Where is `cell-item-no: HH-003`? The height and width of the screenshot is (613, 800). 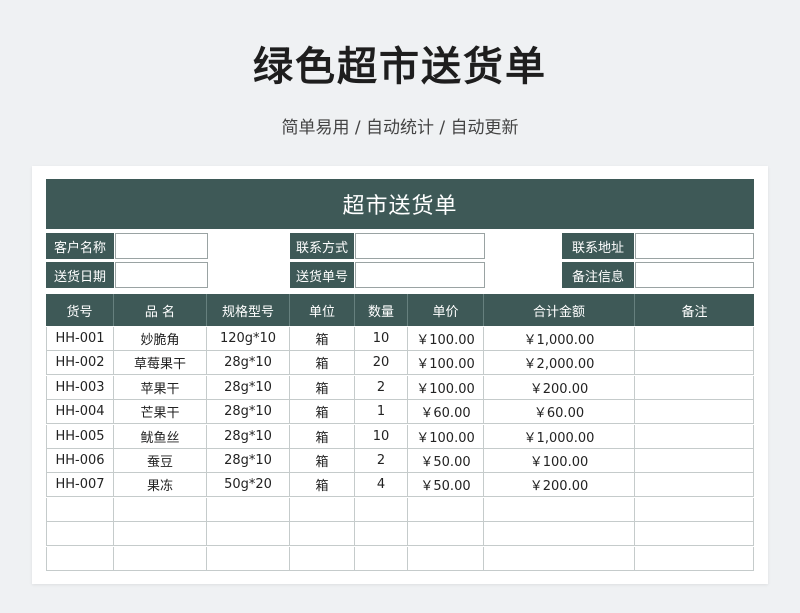 cell-item-no: HH-003 is located at coordinates (80, 387).